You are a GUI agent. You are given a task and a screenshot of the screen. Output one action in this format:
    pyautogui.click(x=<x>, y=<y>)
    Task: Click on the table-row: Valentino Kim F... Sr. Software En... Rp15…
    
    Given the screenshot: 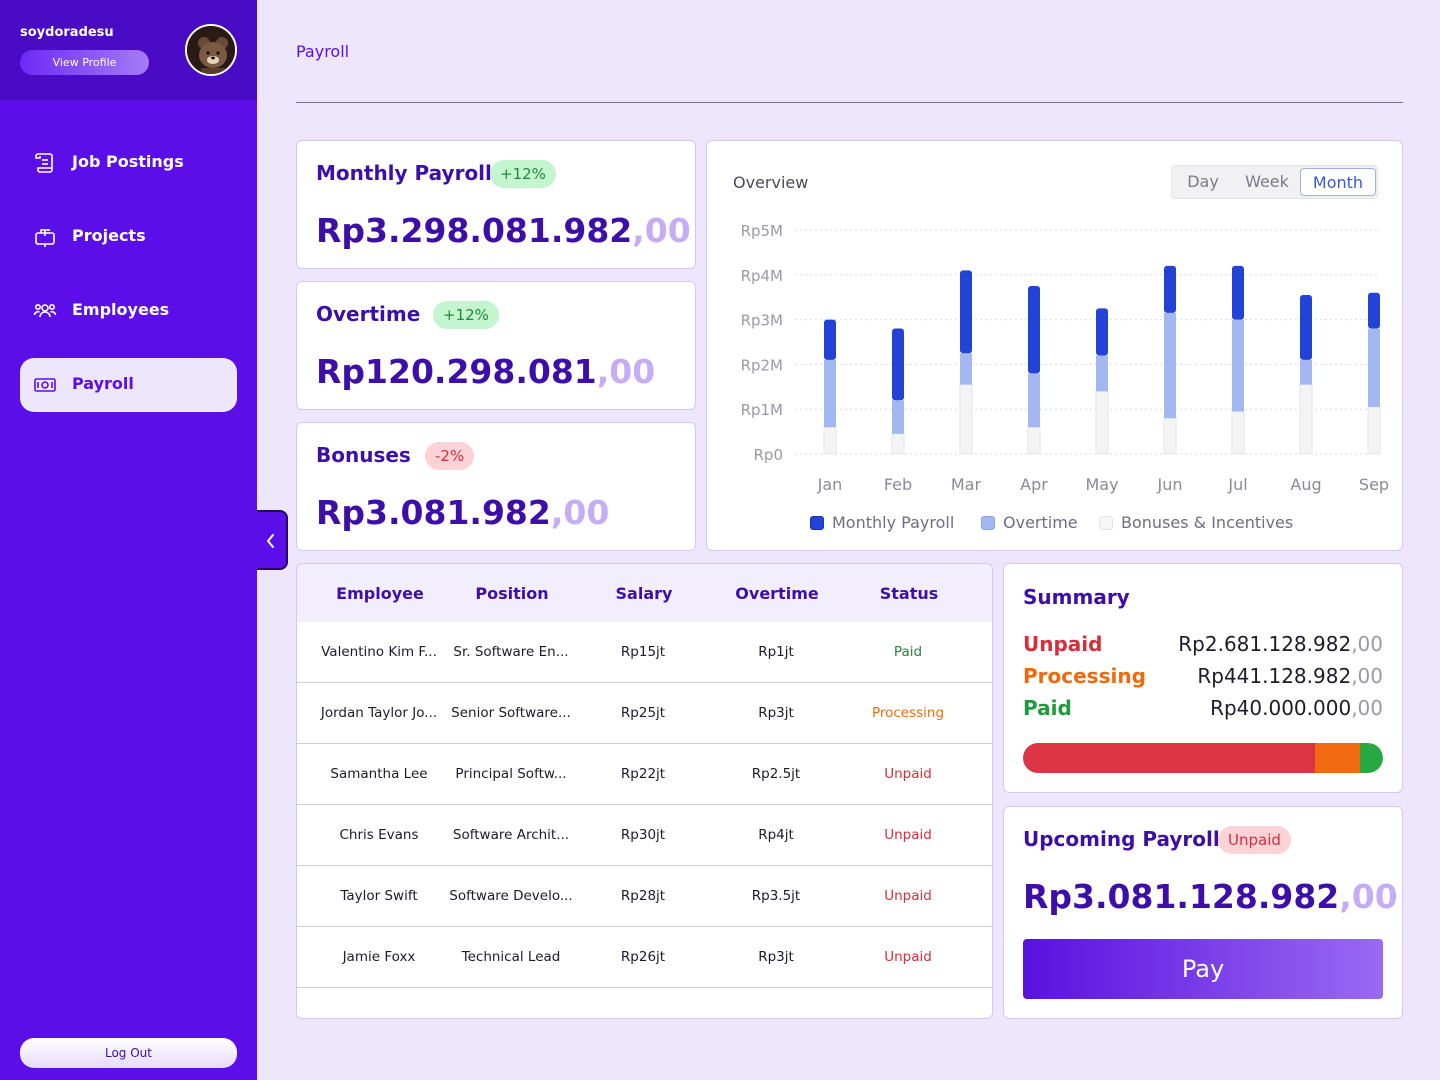 What is the action you would take?
    pyautogui.click(x=644, y=652)
    